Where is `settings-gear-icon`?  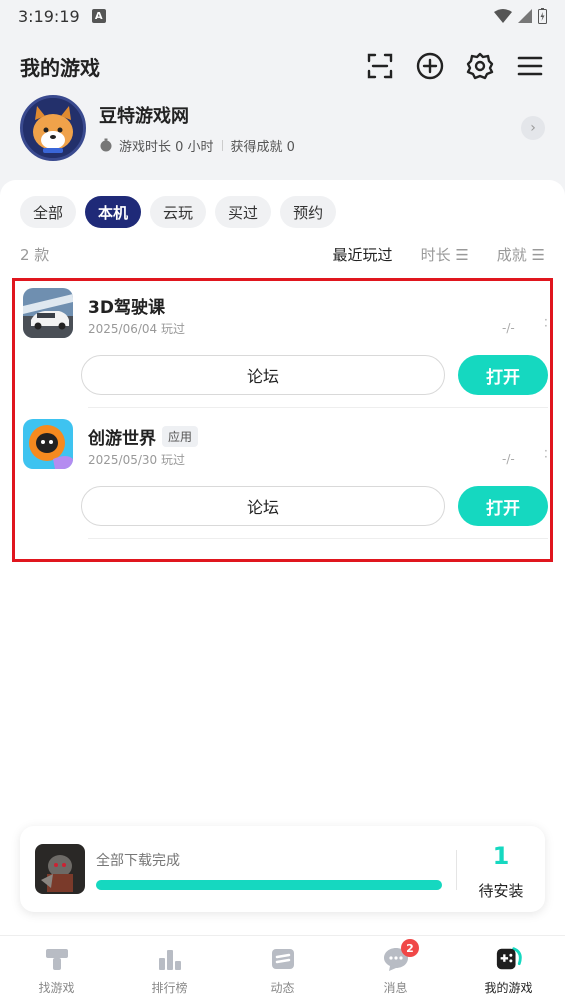 settings-gear-icon is located at coordinates (480, 66).